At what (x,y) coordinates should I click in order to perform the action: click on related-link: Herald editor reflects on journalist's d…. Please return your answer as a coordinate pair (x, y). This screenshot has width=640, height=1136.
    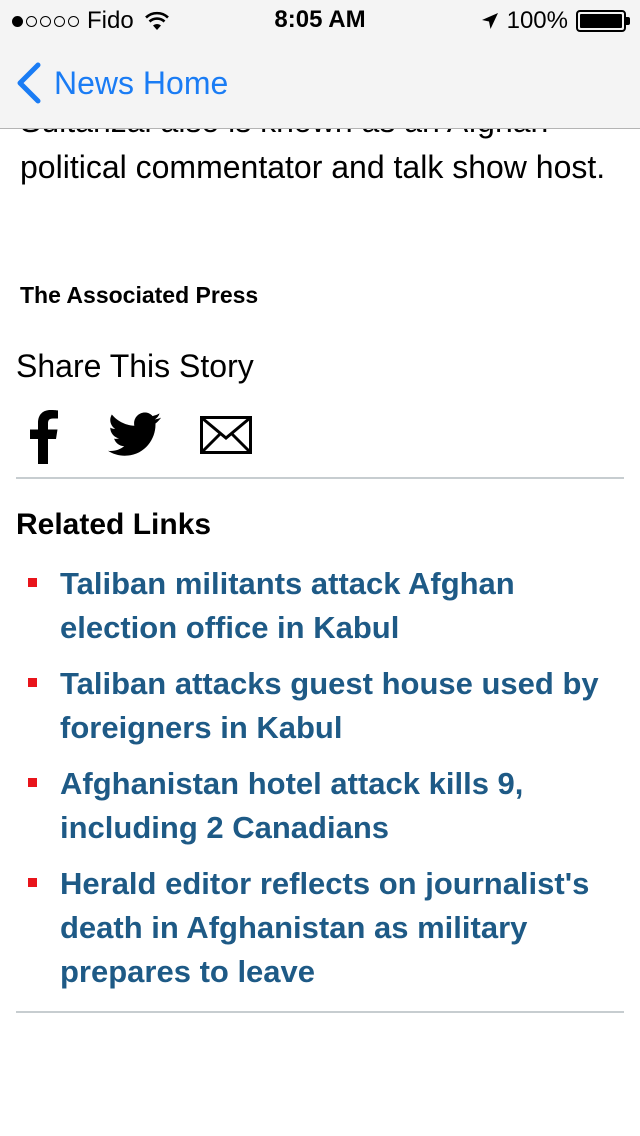
    Looking at the image, I should click on (340, 928).